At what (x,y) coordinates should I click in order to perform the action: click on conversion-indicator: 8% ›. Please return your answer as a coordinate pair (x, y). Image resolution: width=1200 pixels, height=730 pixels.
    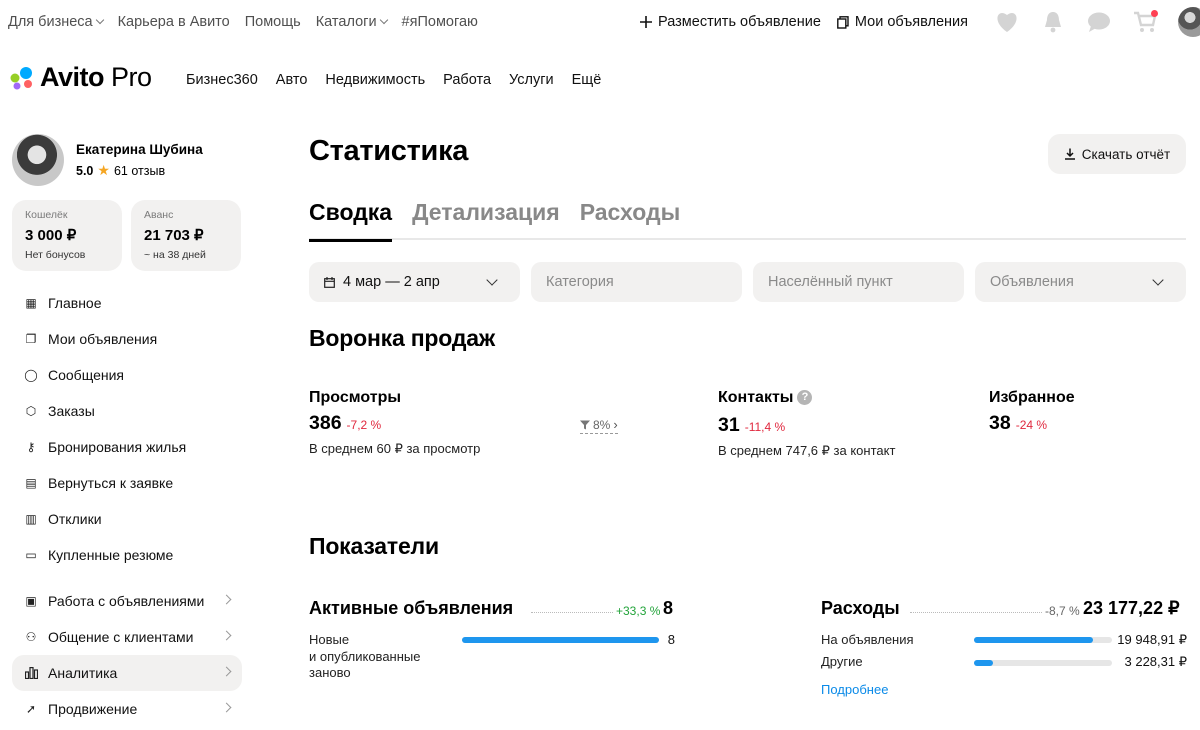
    Looking at the image, I should click on (599, 425).